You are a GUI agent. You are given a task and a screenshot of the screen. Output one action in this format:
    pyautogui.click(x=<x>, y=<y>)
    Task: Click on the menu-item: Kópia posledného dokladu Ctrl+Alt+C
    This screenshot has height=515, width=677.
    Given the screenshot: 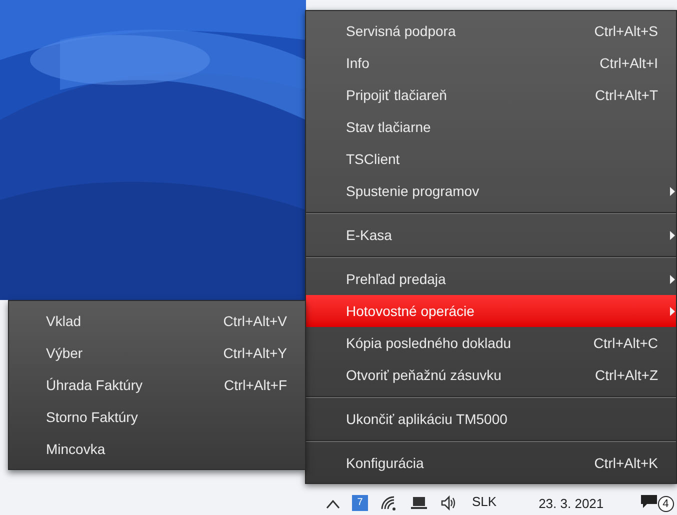 What is the action you would take?
    pyautogui.click(x=491, y=343)
    